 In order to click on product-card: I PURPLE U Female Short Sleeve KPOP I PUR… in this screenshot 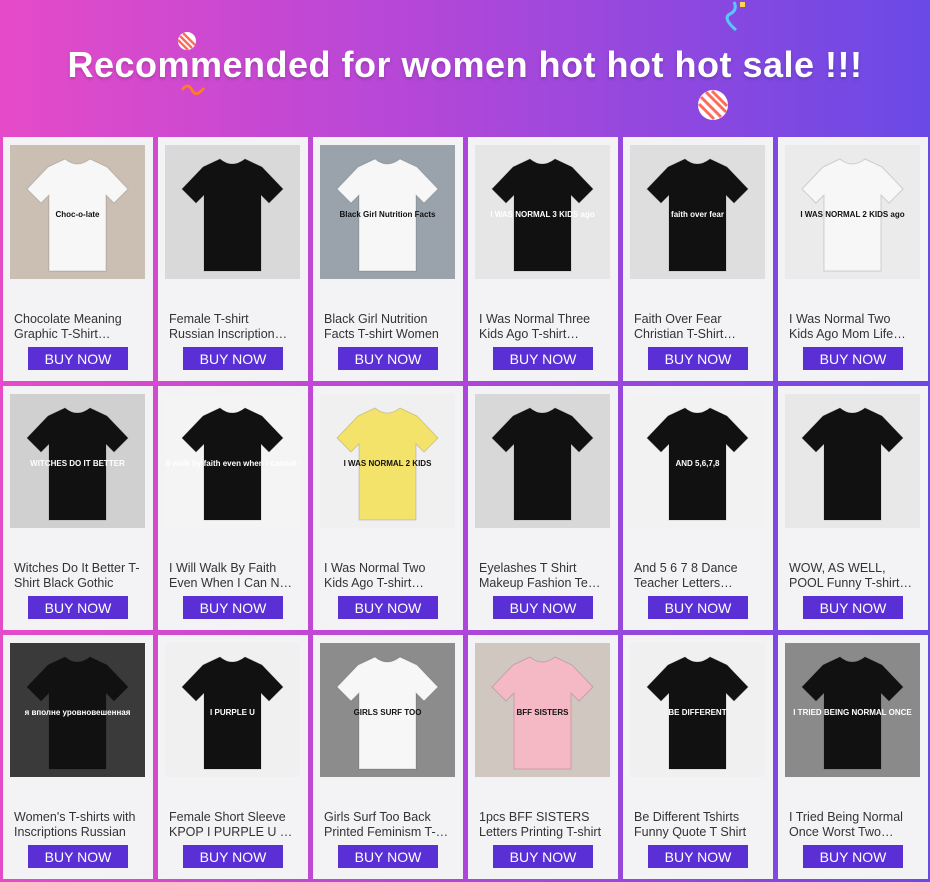, I will do `click(233, 757)`.